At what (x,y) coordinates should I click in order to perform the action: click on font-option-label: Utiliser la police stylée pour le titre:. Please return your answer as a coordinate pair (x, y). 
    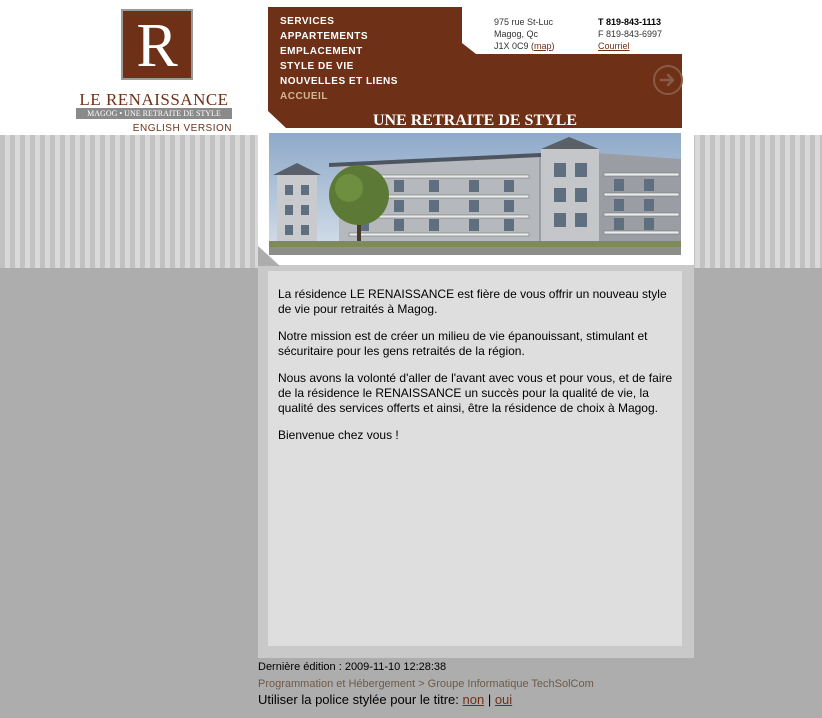
    Looking at the image, I should click on (358, 699).